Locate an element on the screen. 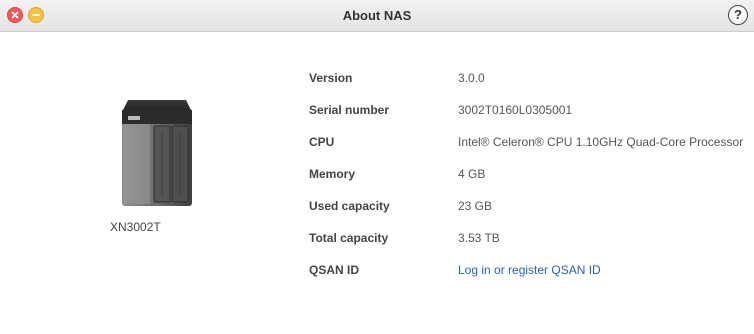  version-value: 3.0.0 is located at coordinates (471, 78).